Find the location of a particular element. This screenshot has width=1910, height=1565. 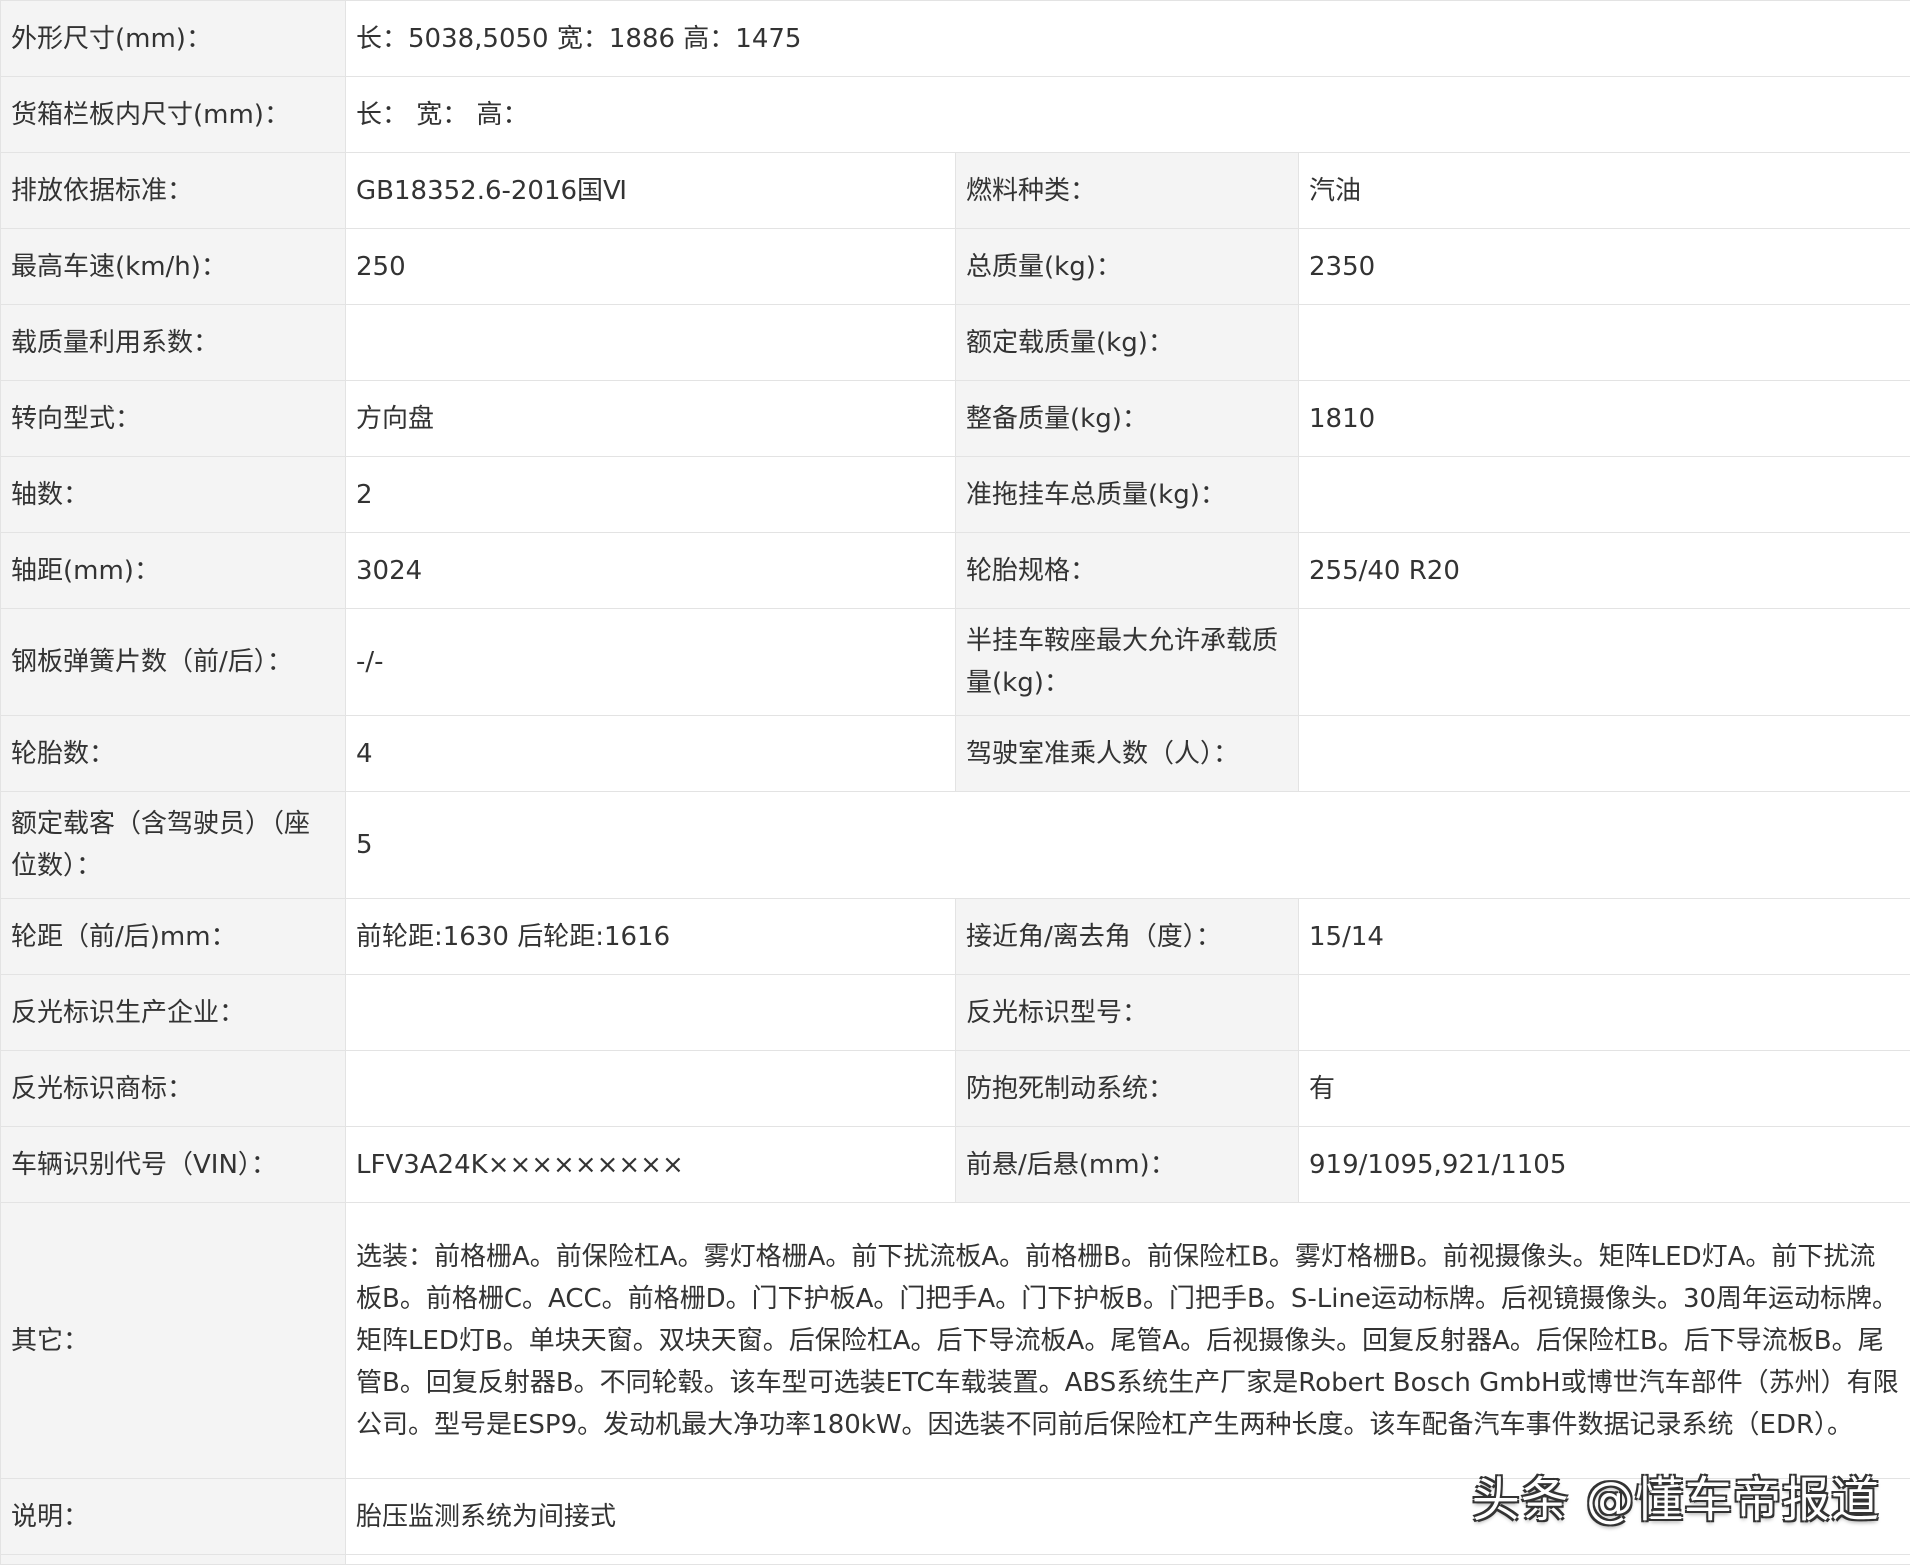

value-dimensions: 长：5038,5050 宽：1886 高：1475 is located at coordinates (1128, 39).